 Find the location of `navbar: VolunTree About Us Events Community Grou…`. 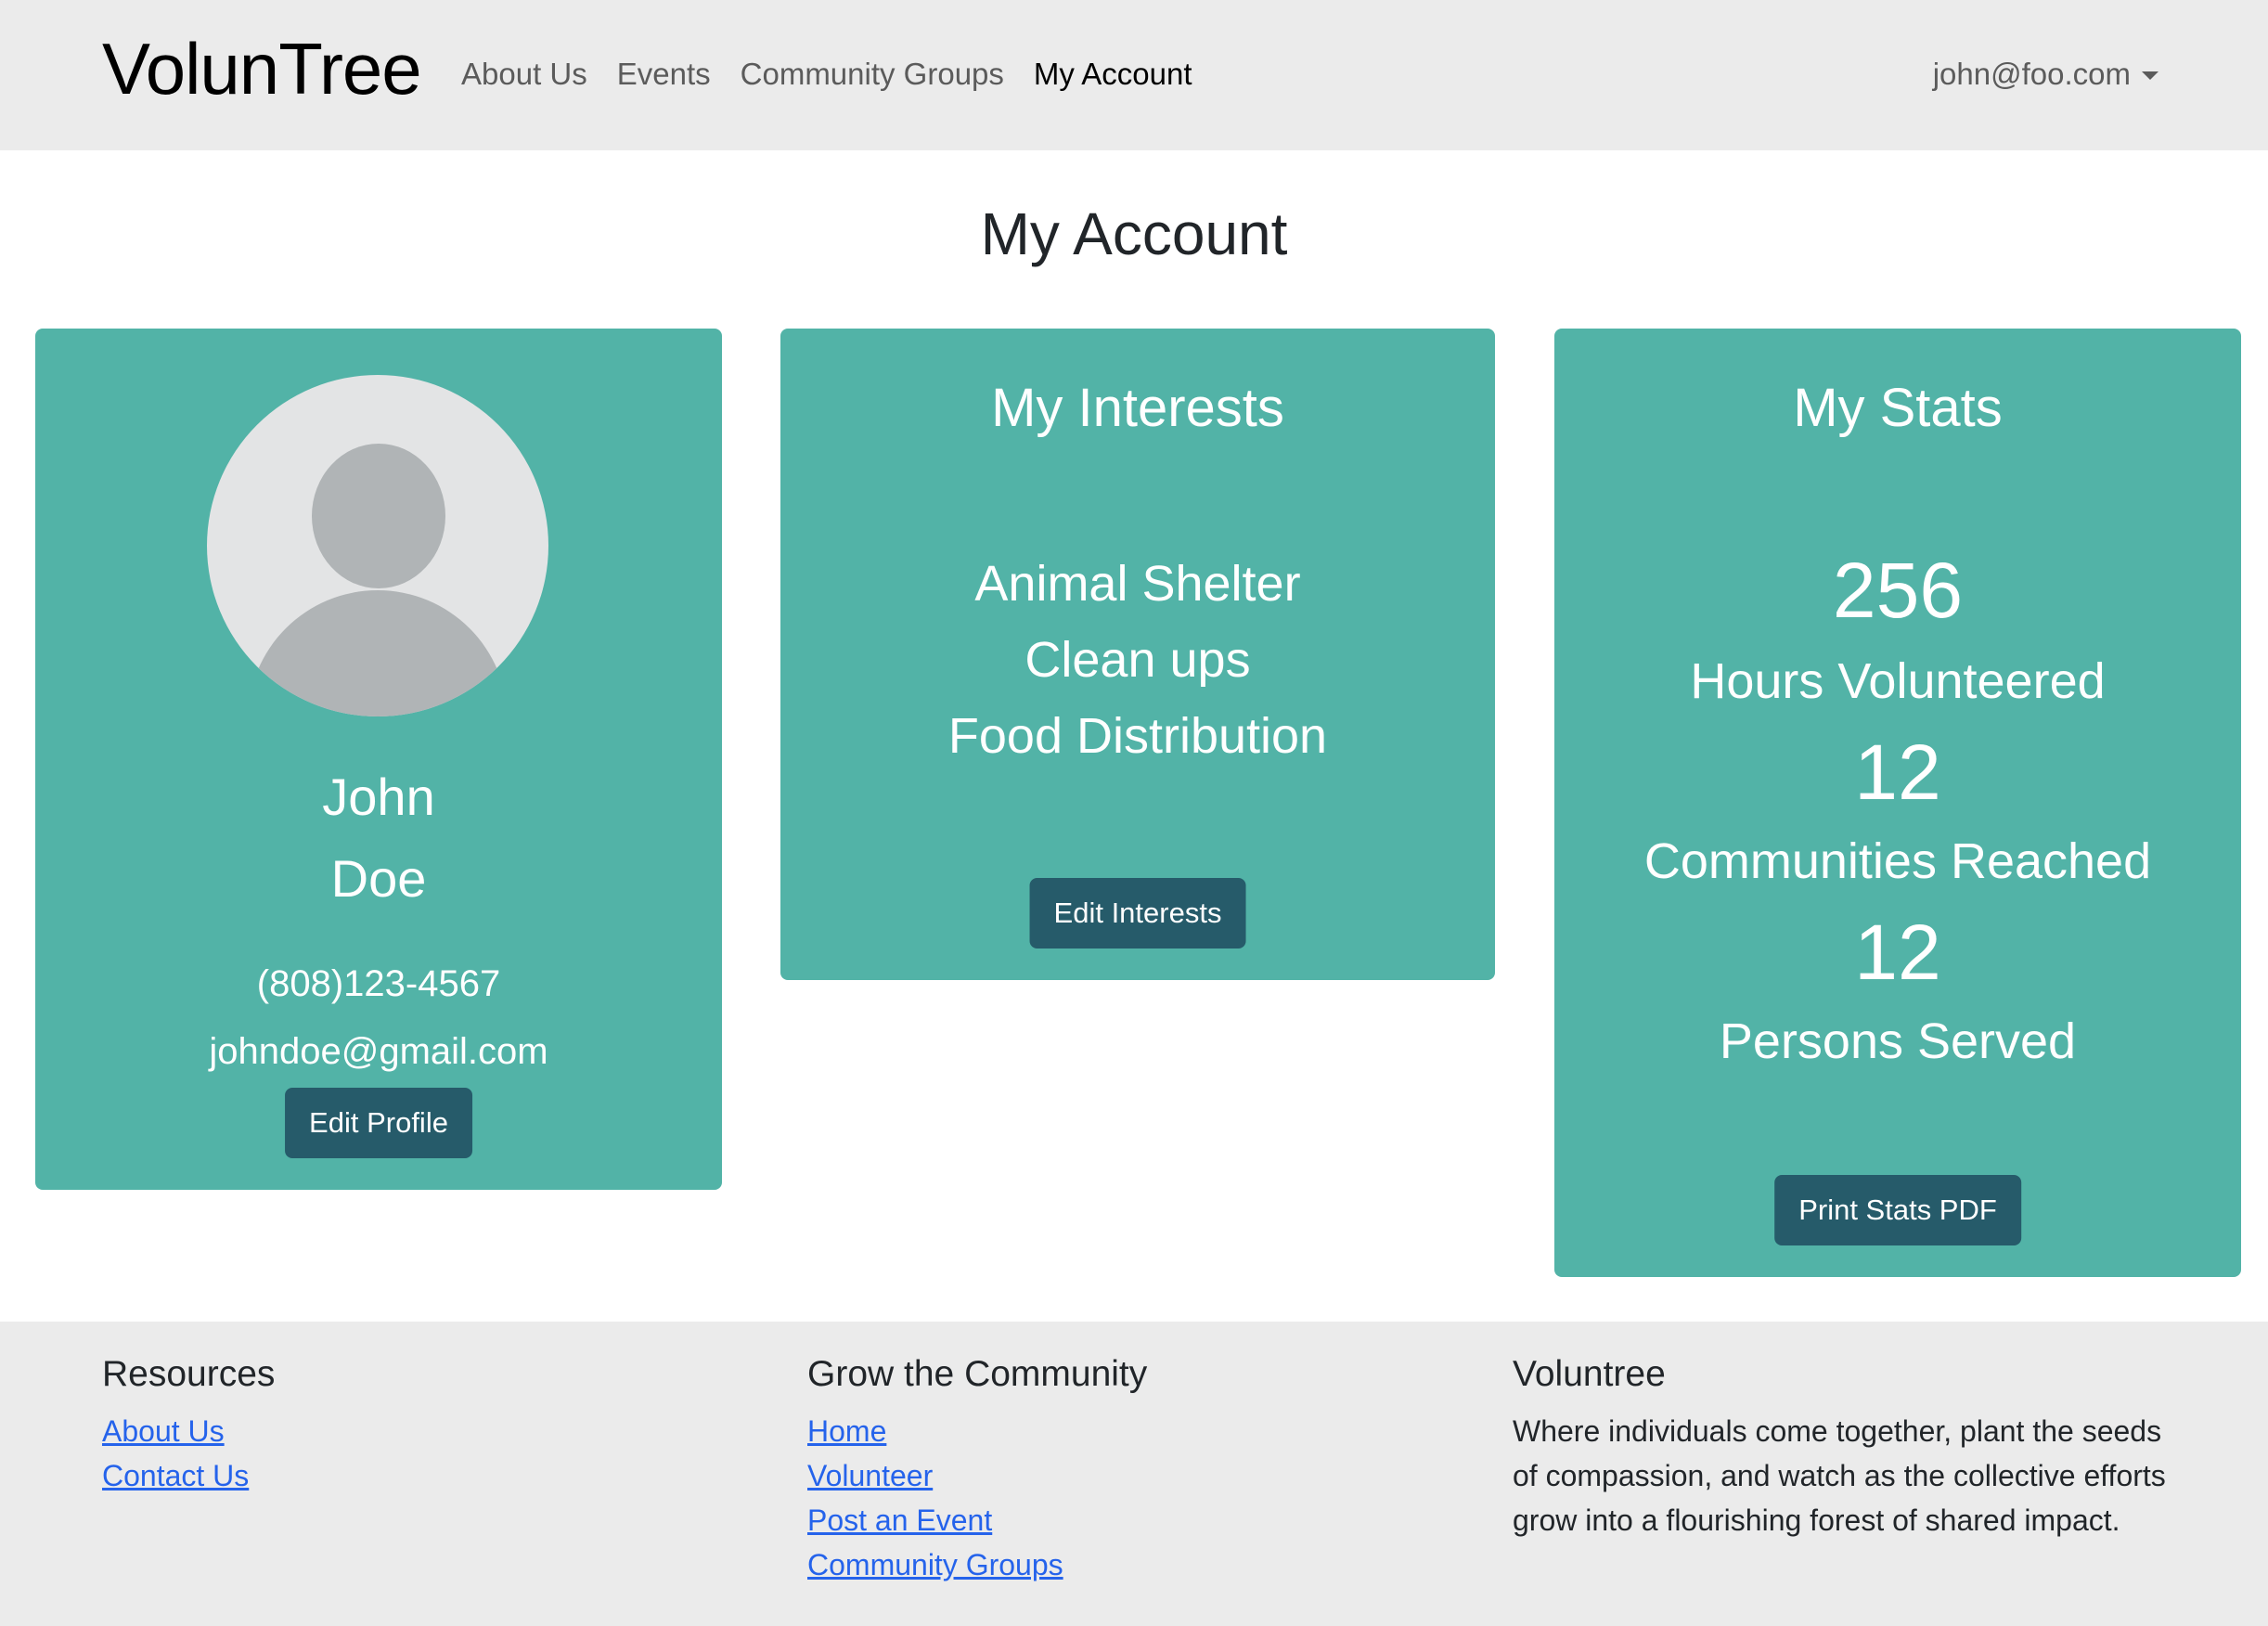

navbar: VolunTree About Us Events Community Grou… is located at coordinates (1134, 75).